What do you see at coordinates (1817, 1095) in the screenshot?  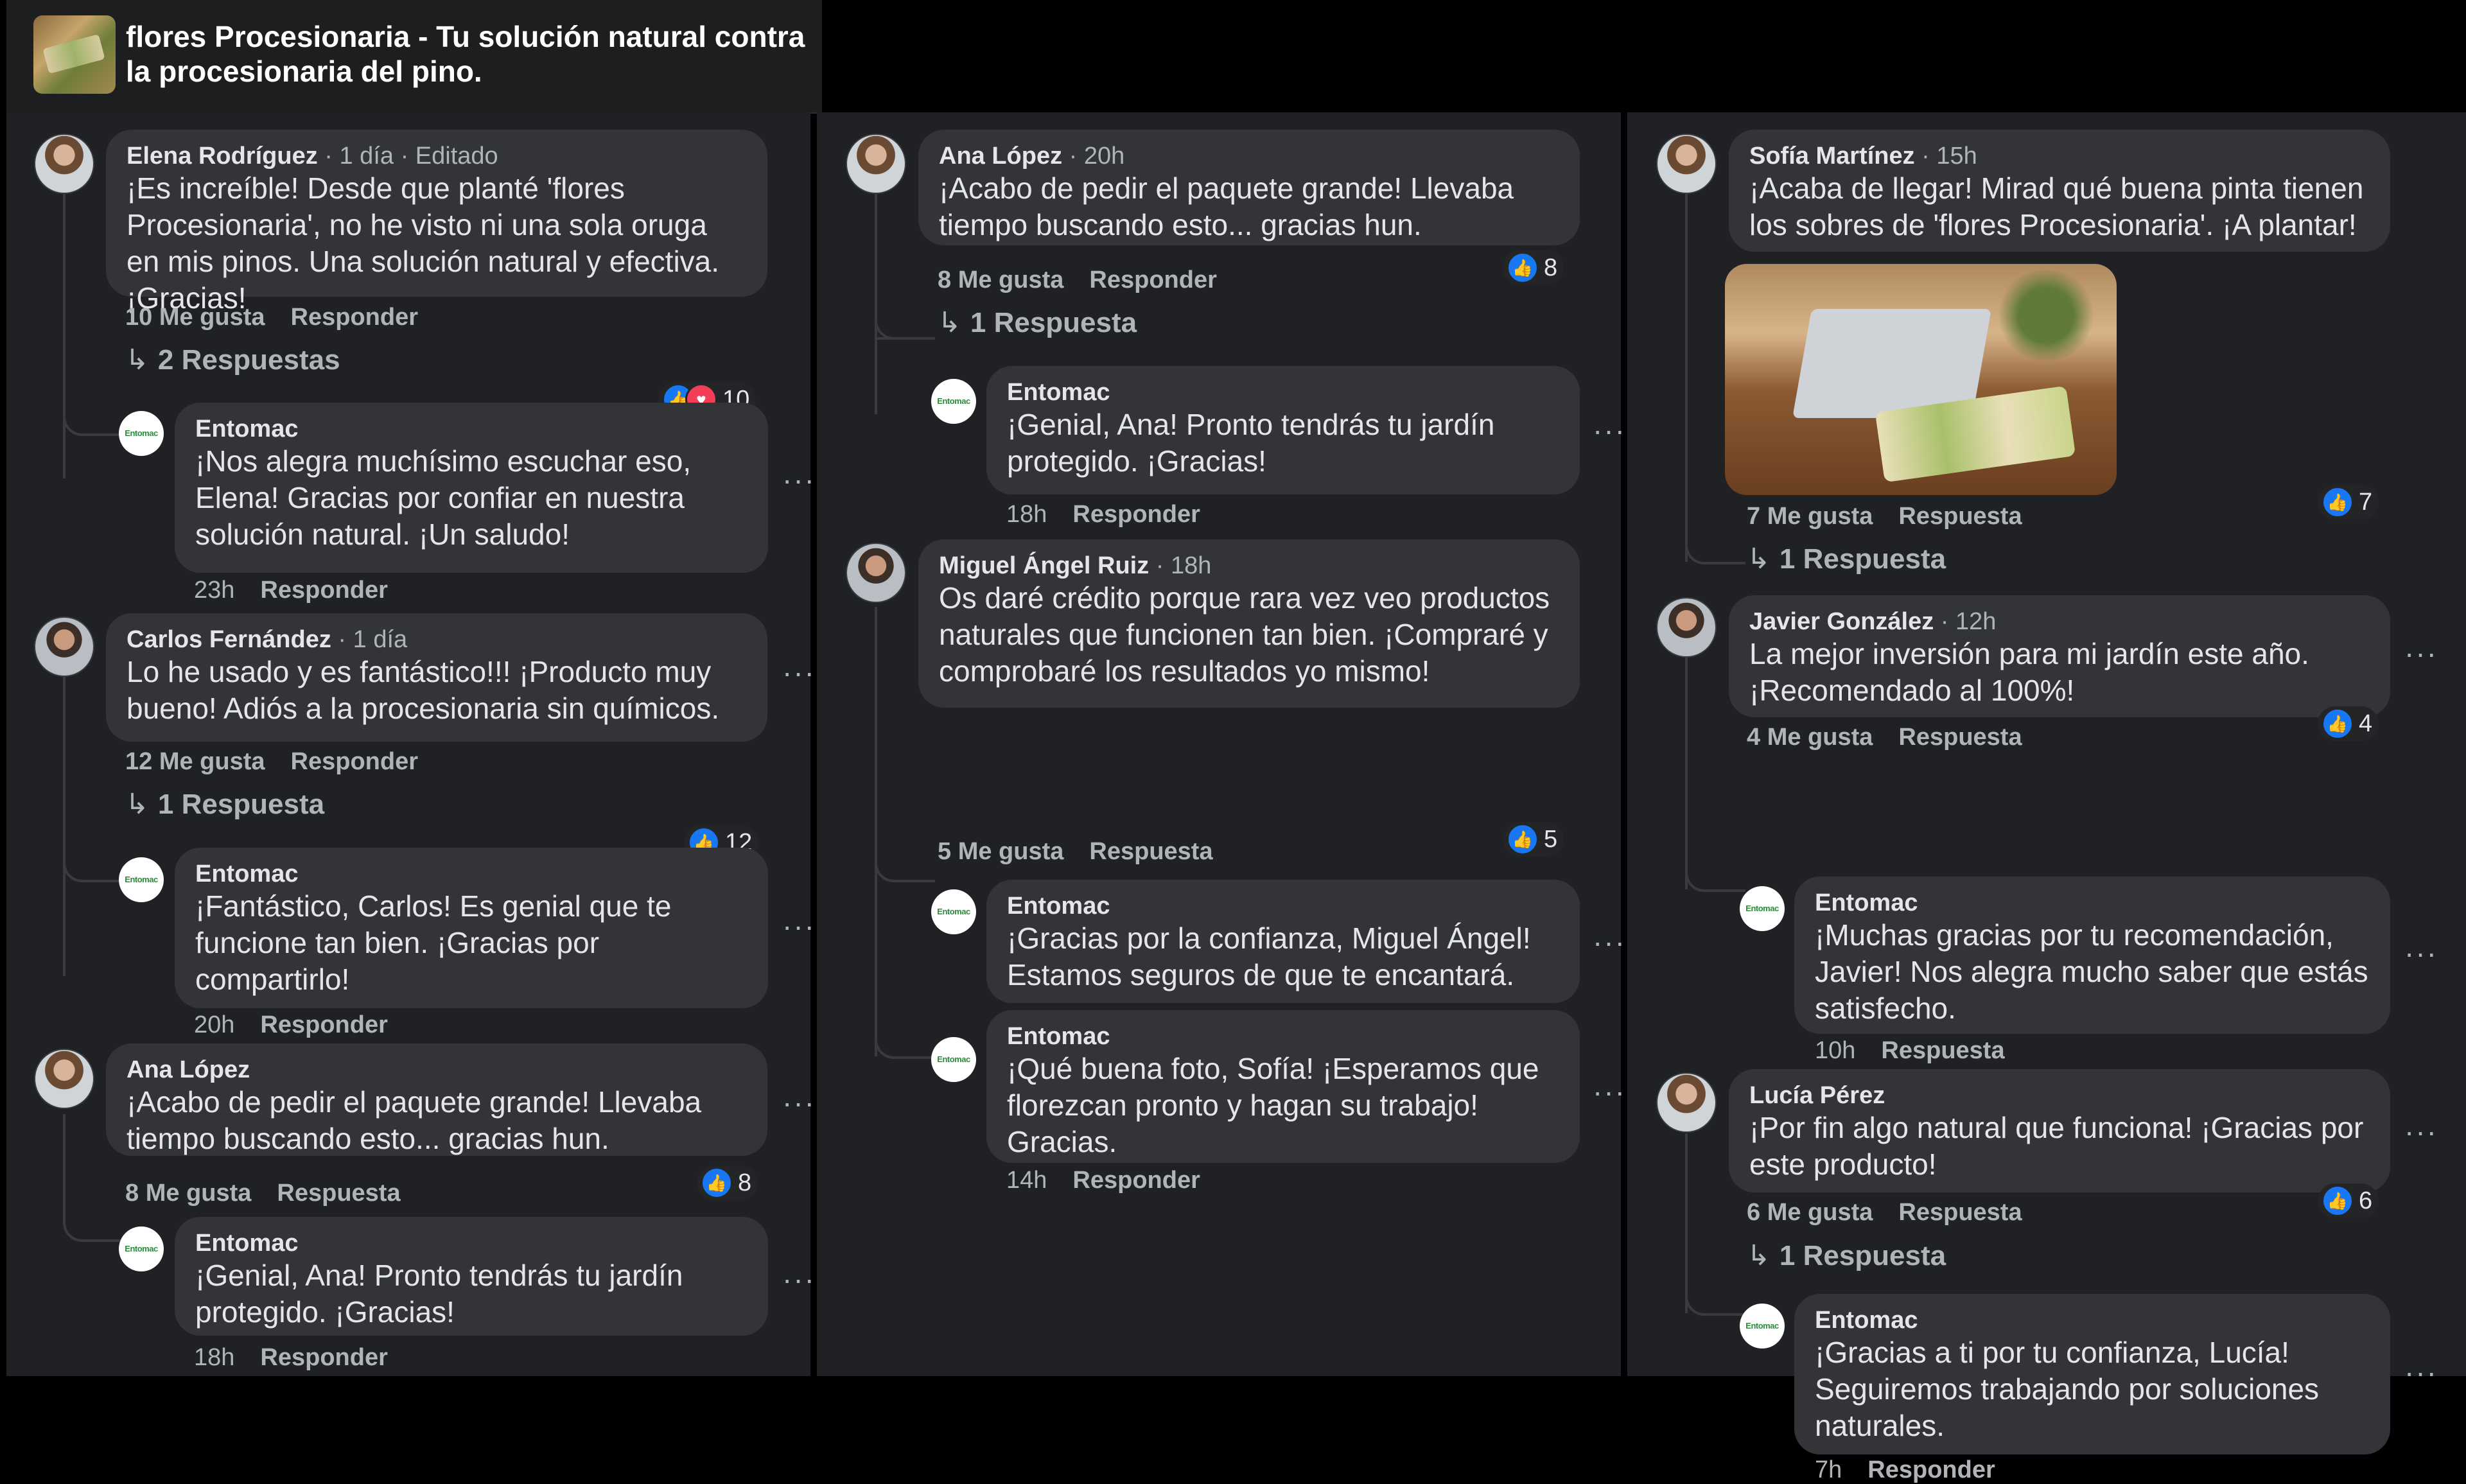 I see `commenter-name: Lucía Pérez` at bounding box center [1817, 1095].